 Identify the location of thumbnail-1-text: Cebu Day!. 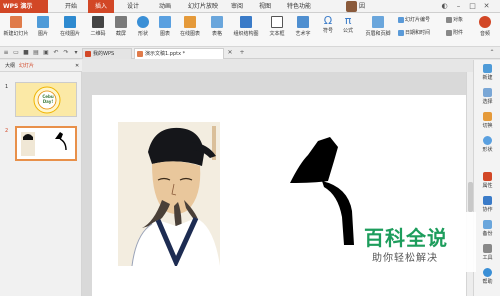
(48, 99).